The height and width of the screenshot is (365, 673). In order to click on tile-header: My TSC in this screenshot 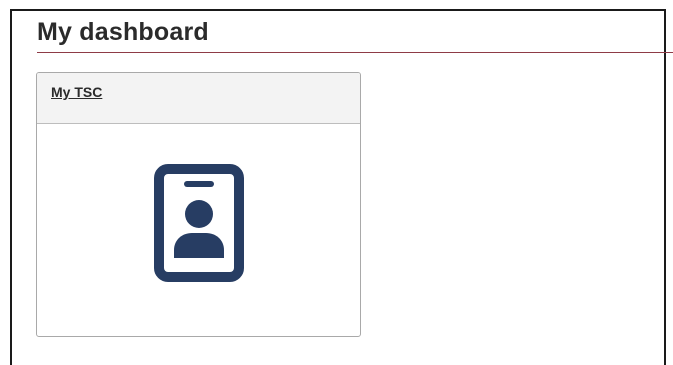, I will do `click(198, 98)`.